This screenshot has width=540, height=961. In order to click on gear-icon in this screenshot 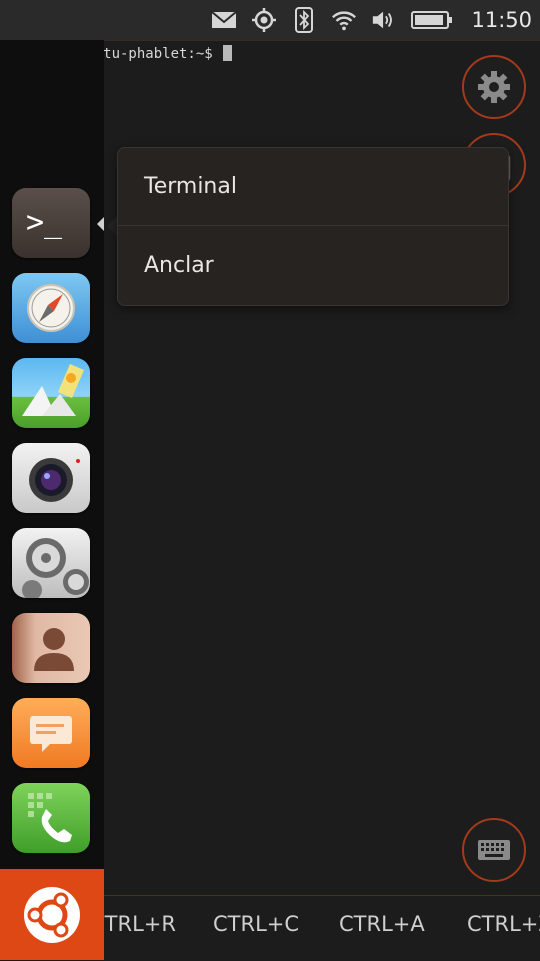, I will do `click(494, 87)`.